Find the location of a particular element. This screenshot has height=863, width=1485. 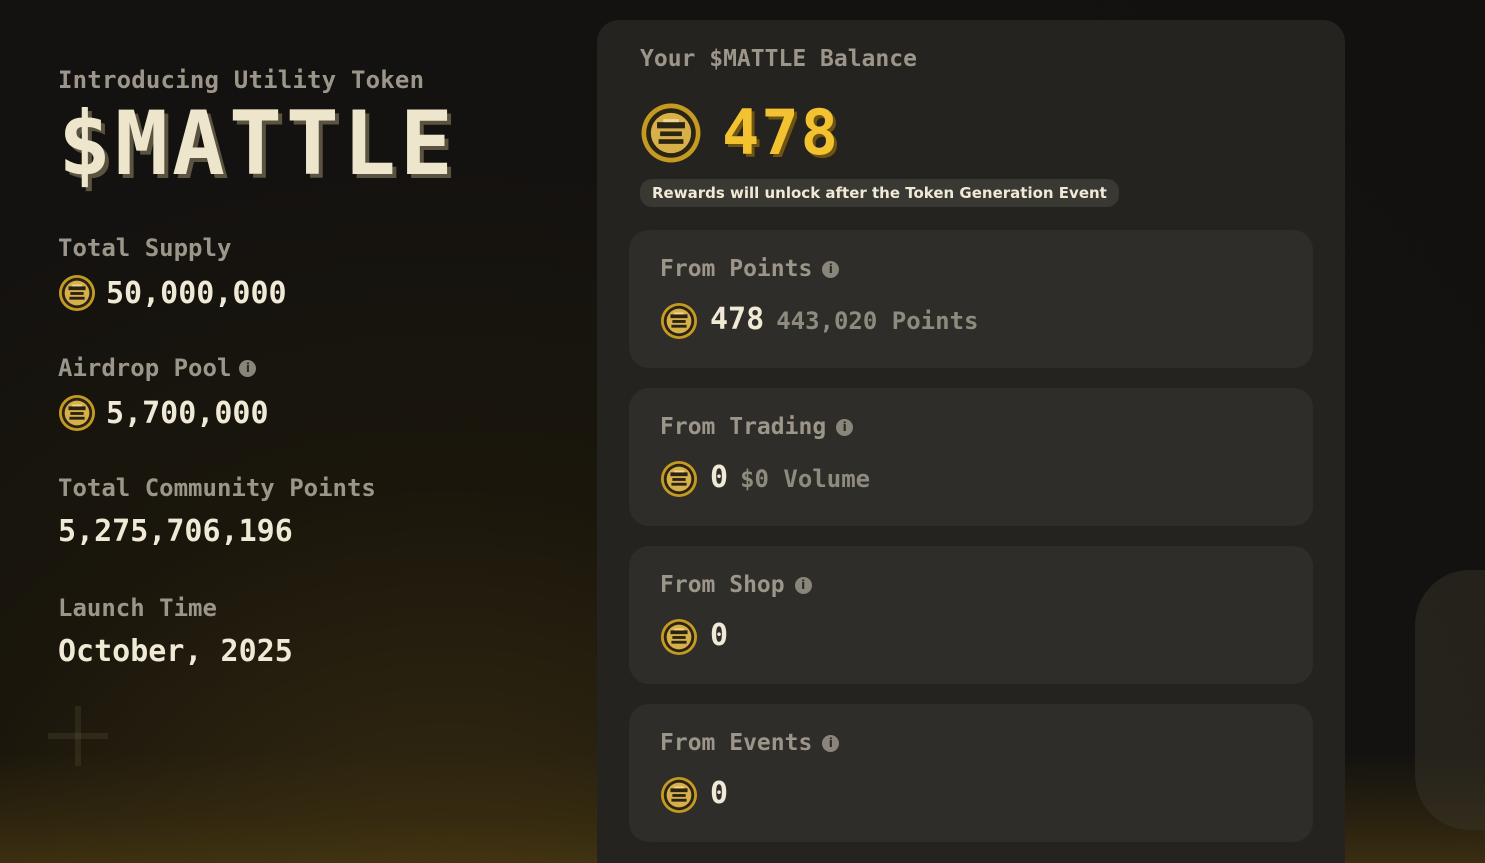

background-bush is located at coordinates (1450, 700).